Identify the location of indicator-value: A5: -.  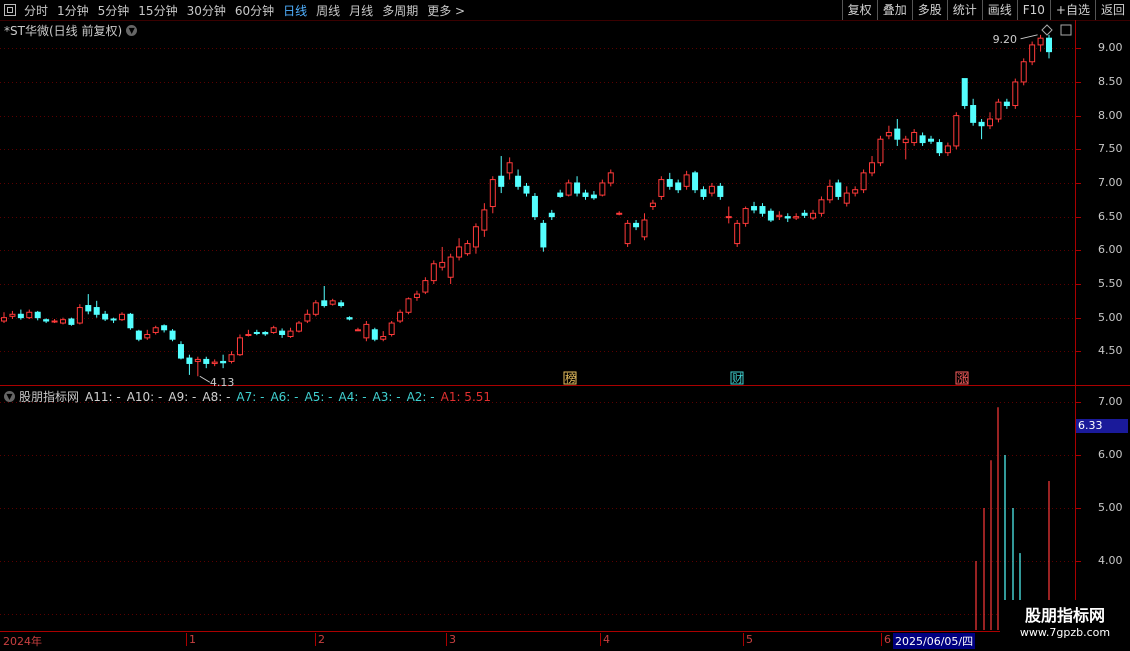
(318, 396).